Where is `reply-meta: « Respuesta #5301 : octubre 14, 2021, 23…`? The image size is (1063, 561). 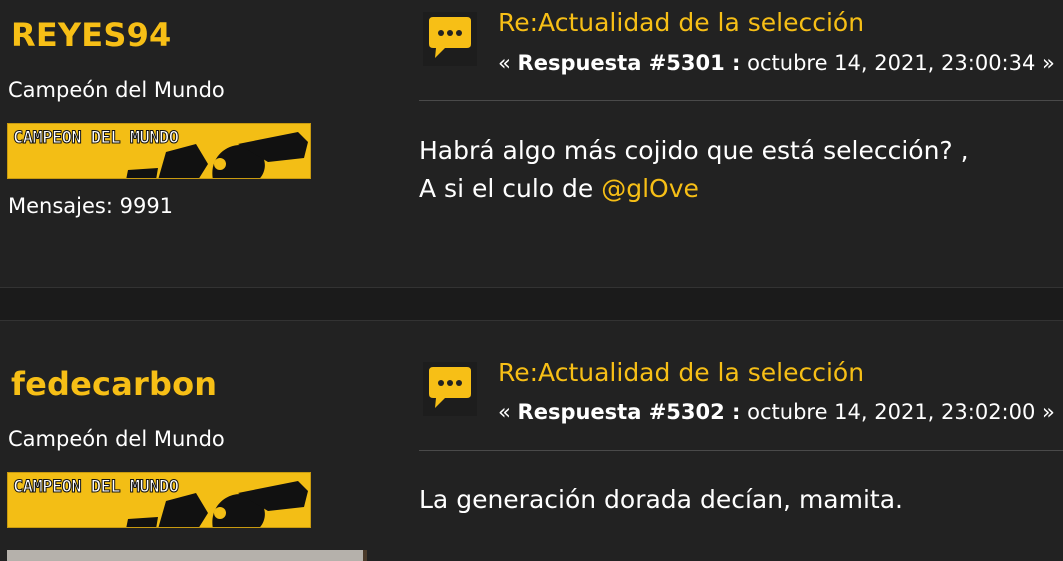 reply-meta: « Respuesta #5301 : octubre 14, 2021, 23… is located at coordinates (776, 63).